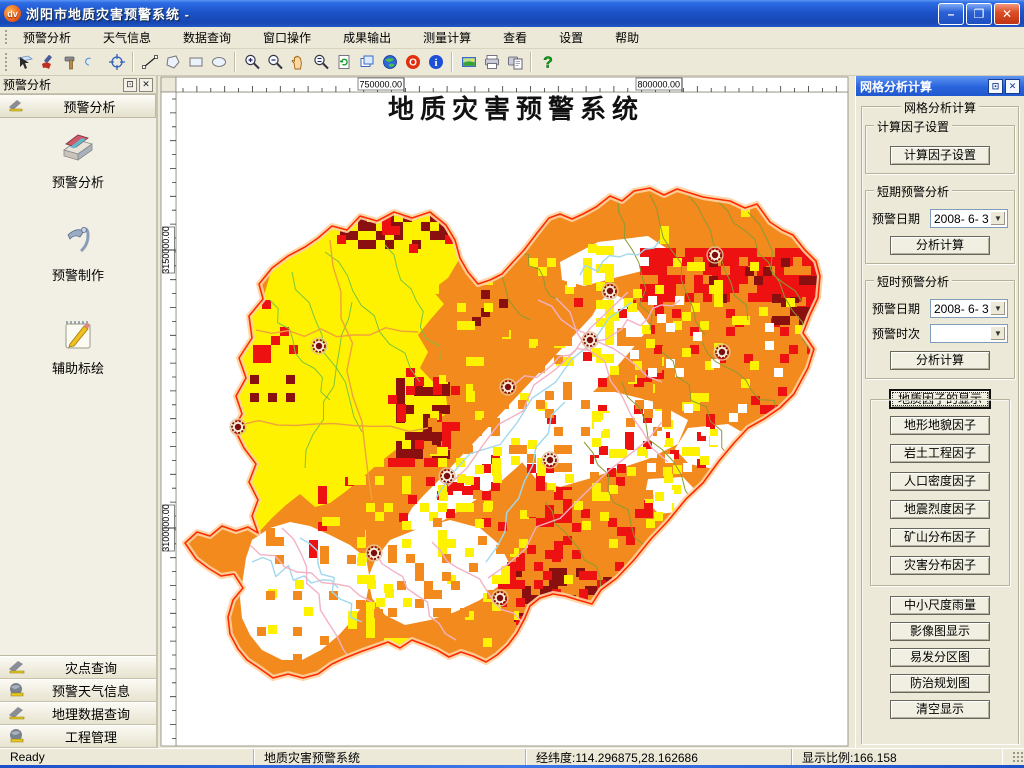 The height and width of the screenshot is (768, 1024). I want to click on zoom-extent-button, so click(320, 62).